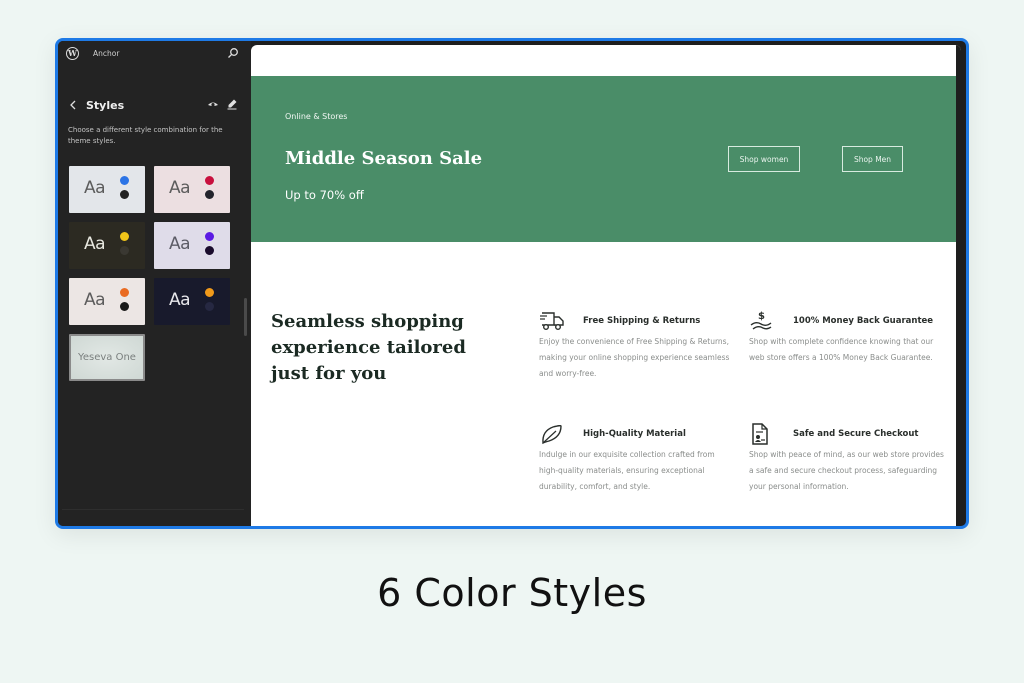  What do you see at coordinates (192, 245) in the screenshot?
I see `style-variation-4: Aa` at bounding box center [192, 245].